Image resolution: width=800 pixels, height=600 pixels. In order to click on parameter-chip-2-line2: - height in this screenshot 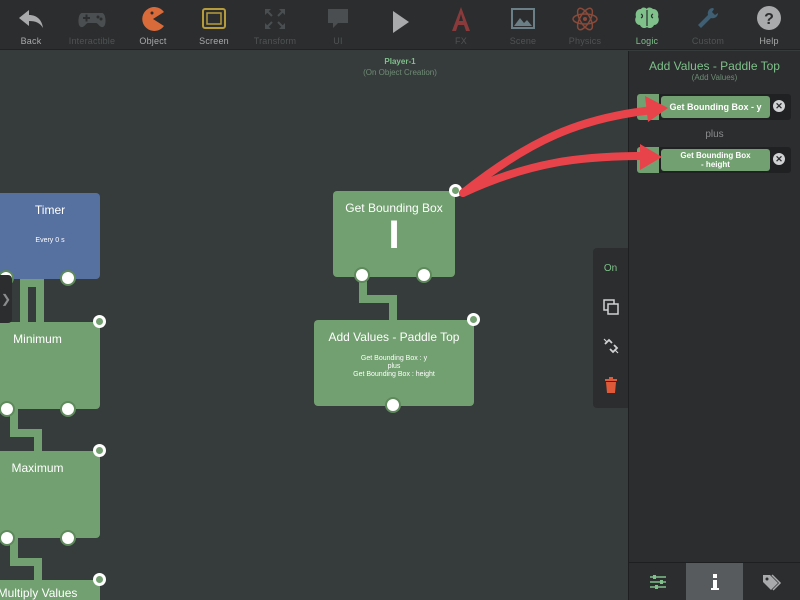, I will do `click(715, 164)`.